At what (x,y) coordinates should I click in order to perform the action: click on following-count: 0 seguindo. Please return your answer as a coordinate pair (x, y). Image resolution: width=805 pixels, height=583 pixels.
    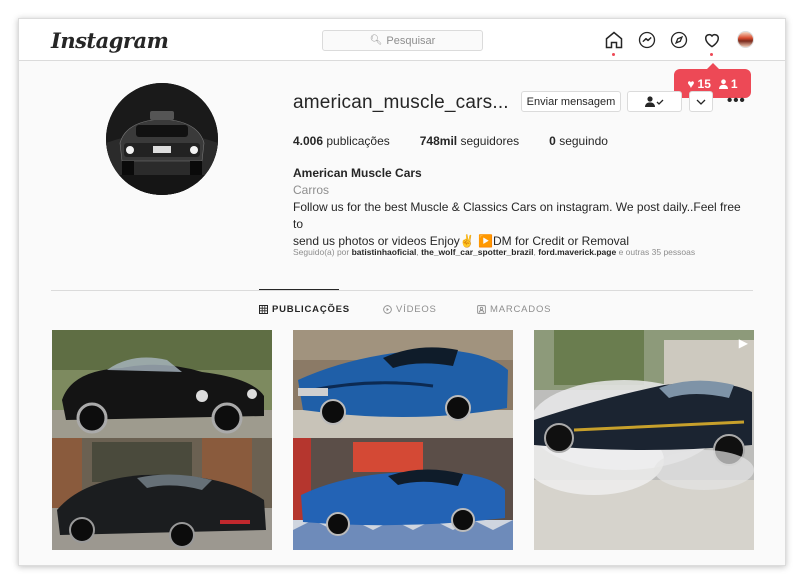
    Looking at the image, I should click on (578, 141).